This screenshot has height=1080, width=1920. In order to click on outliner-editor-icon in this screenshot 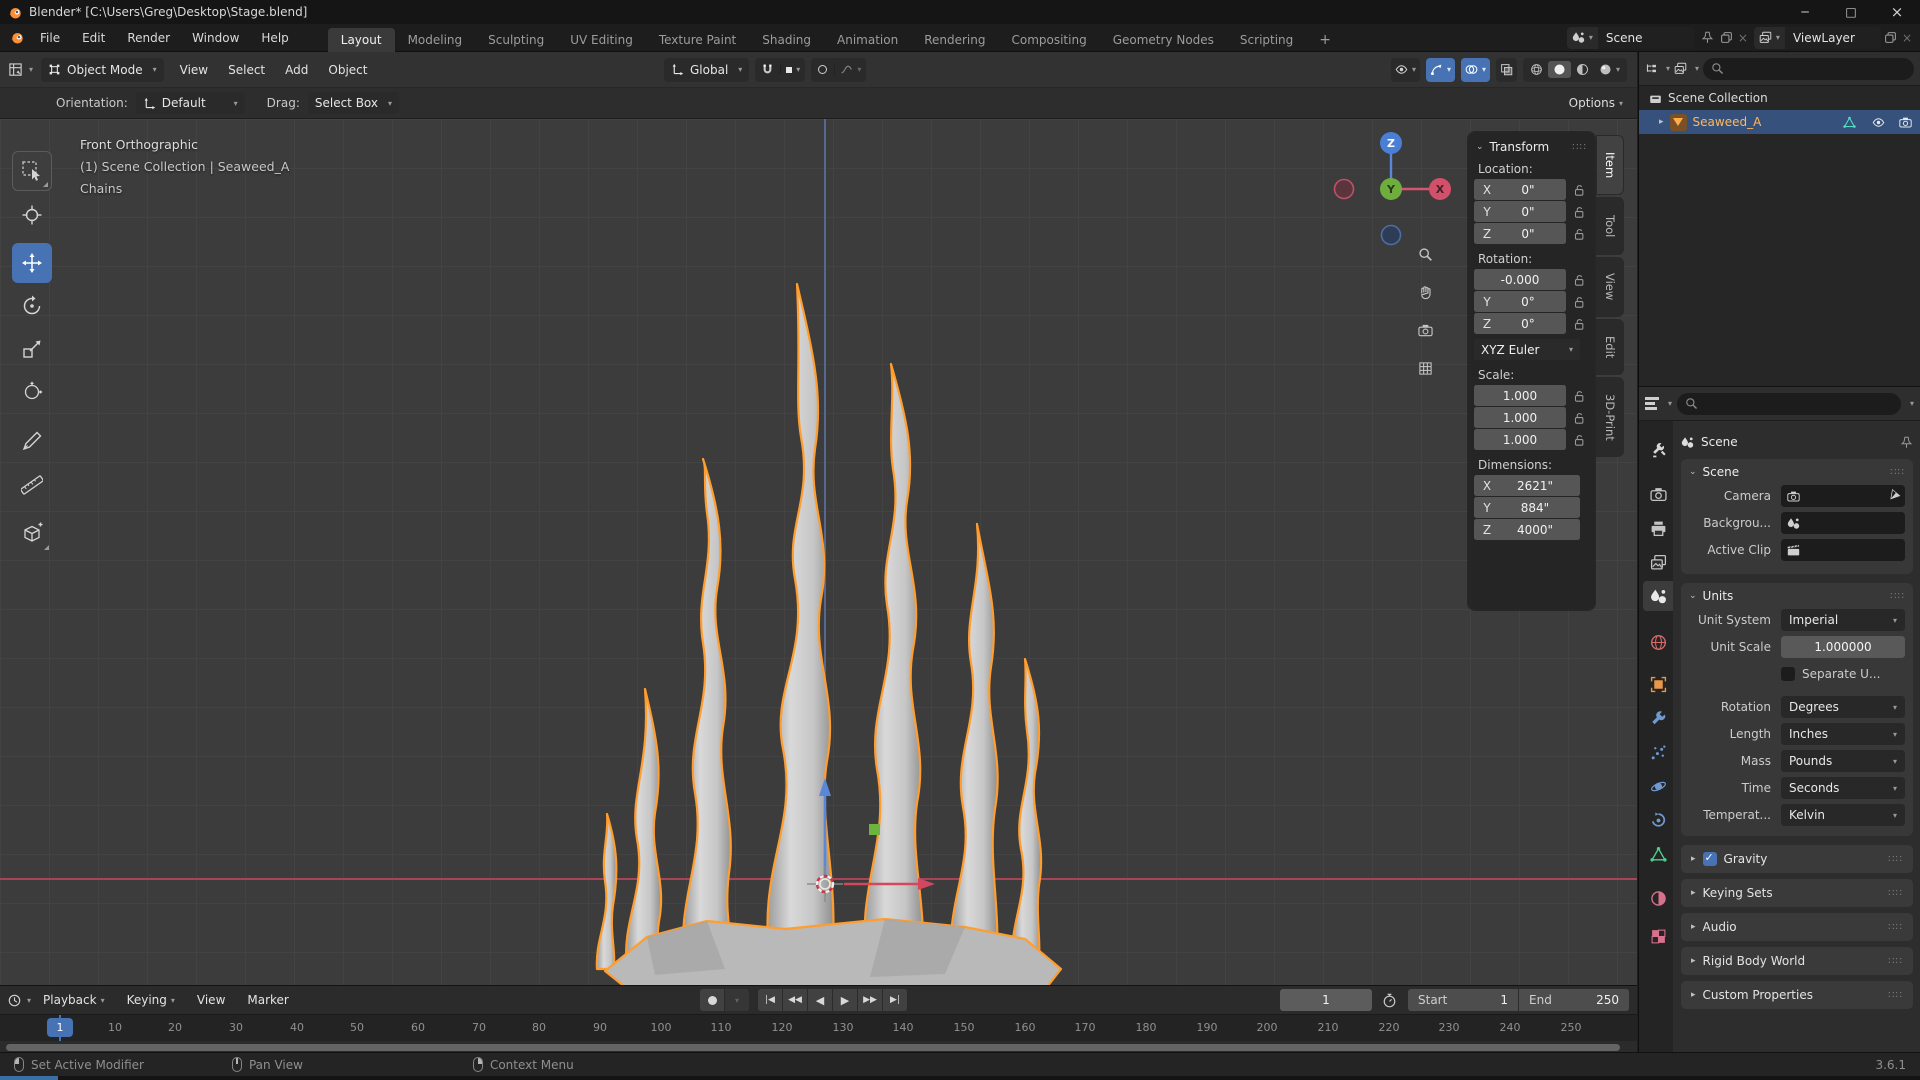, I will do `click(1651, 68)`.